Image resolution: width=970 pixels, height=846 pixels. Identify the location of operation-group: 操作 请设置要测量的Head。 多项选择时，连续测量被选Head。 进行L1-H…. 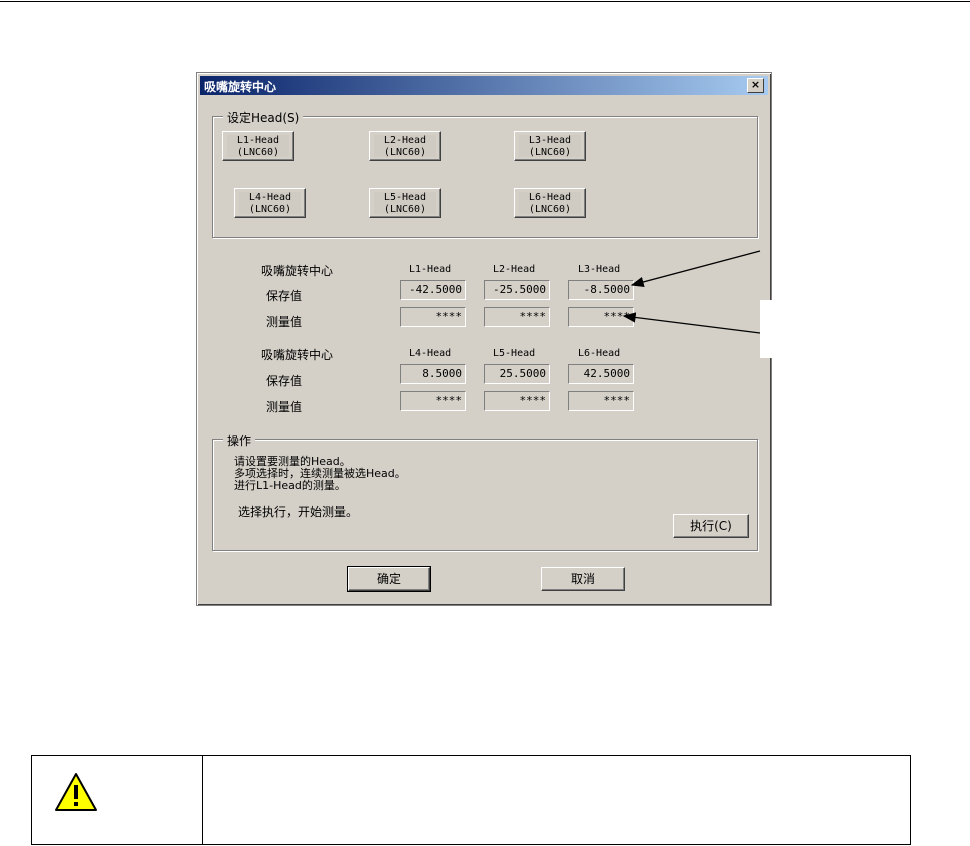
(485, 491).